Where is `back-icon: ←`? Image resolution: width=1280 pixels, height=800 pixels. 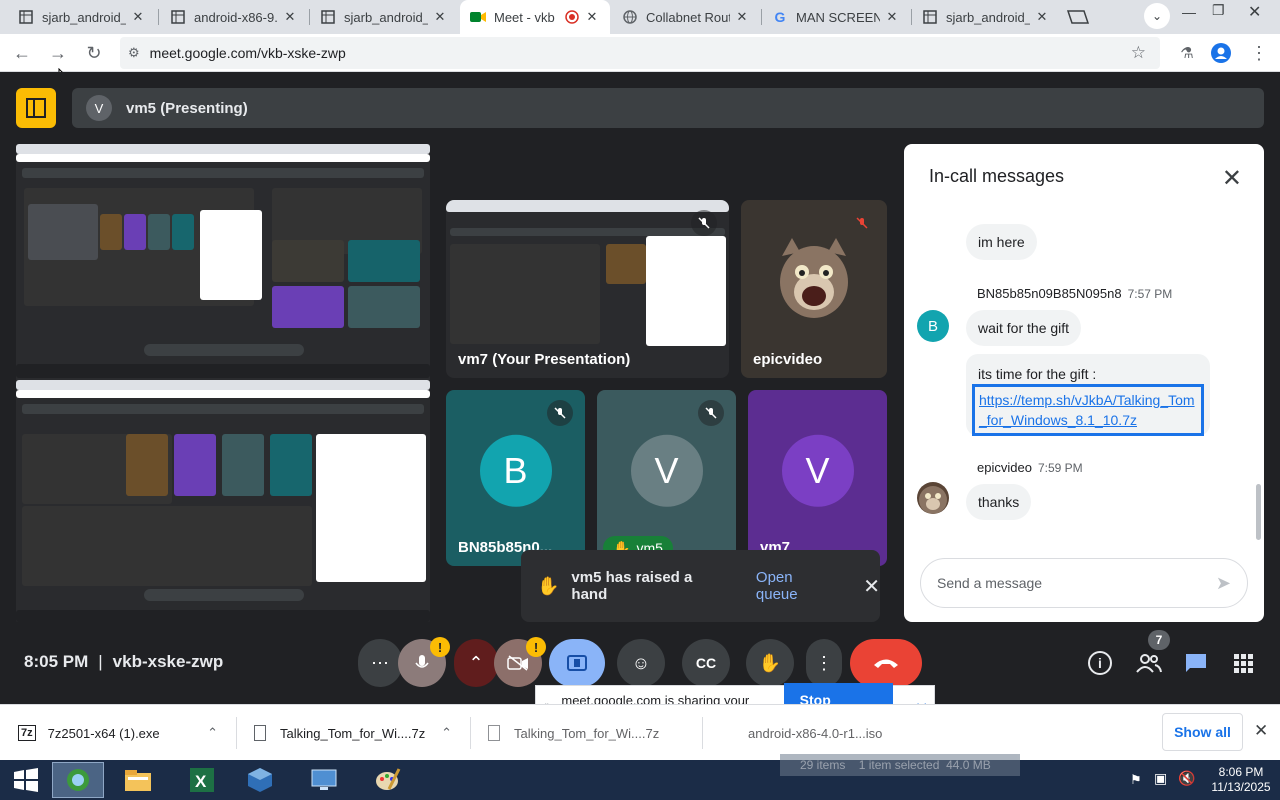 back-icon: ← is located at coordinates (22, 53).